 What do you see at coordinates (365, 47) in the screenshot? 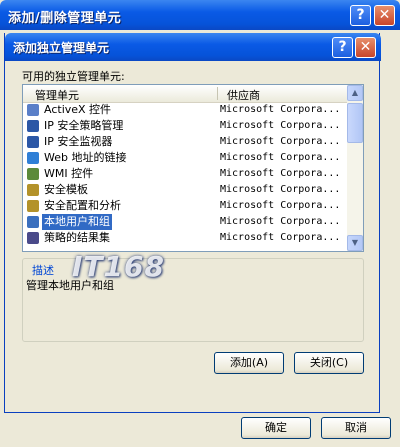
I see `dialog-close-button: ✕` at bounding box center [365, 47].